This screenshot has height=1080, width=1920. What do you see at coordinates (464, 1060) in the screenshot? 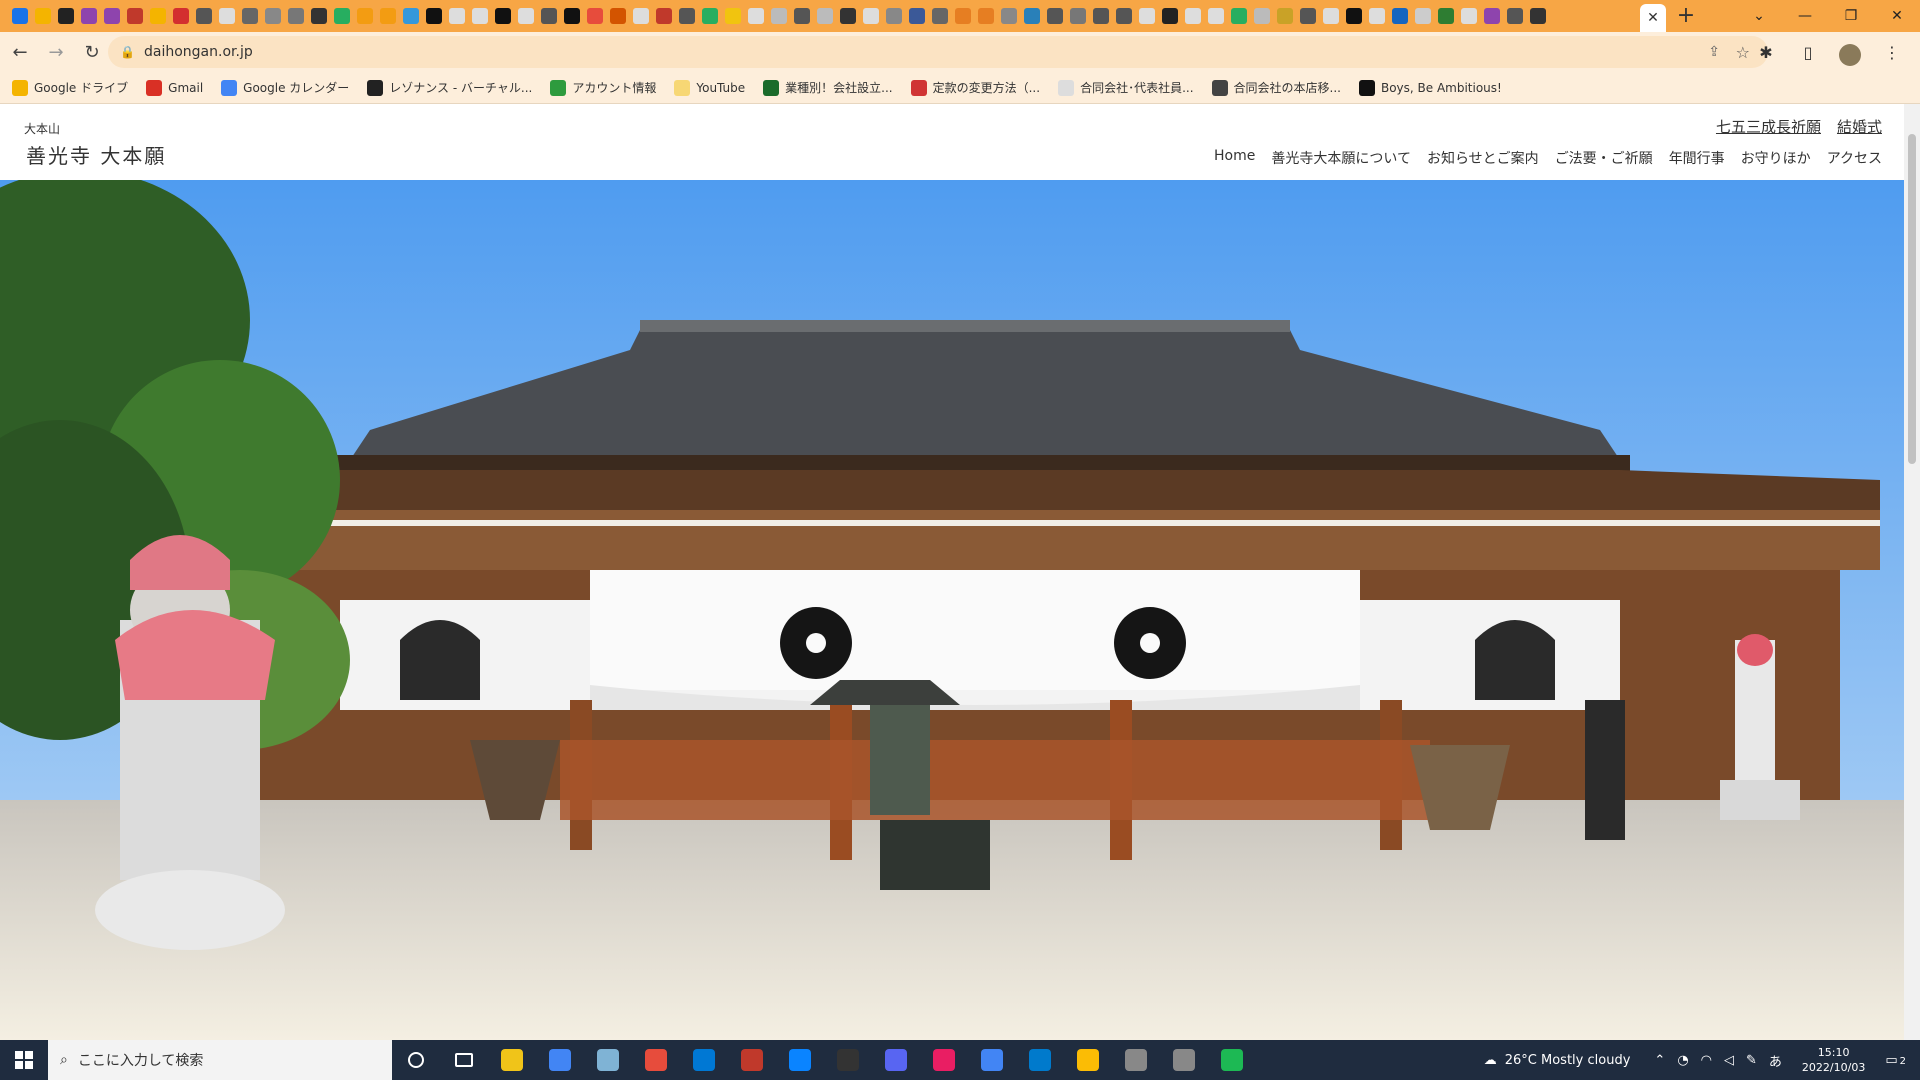
I see `task-view-icon` at bounding box center [464, 1060].